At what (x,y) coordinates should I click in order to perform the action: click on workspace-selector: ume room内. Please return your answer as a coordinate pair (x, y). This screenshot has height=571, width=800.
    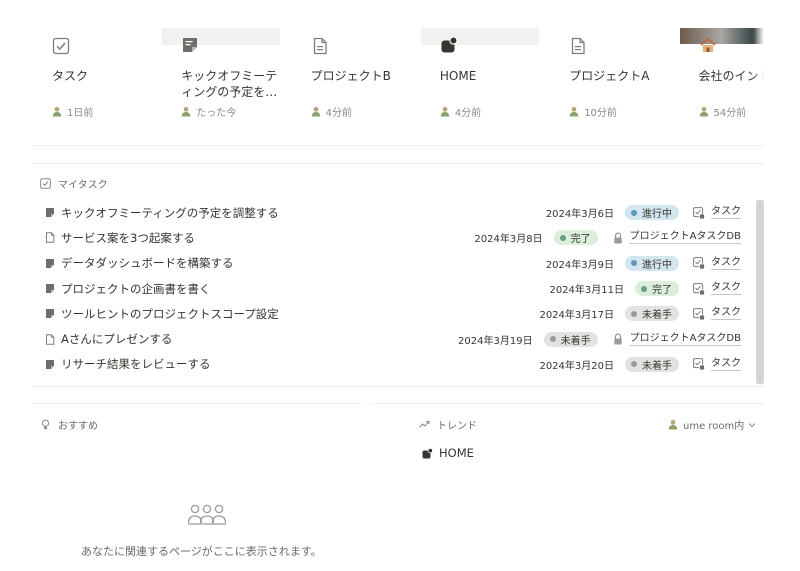
    Looking at the image, I should click on (712, 424).